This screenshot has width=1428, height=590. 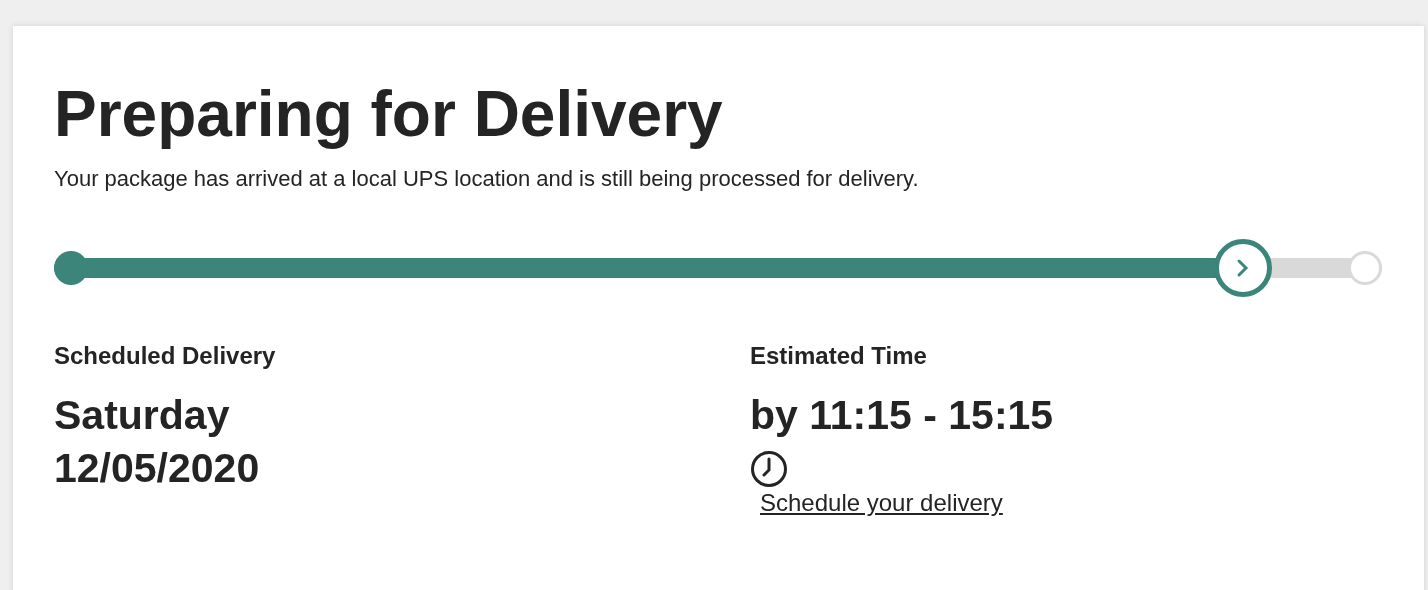 What do you see at coordinates (881, 503) in the screenshot?
I see `schedule-delivery-link: Schedule your delivery` at bounding box center [881, 503].